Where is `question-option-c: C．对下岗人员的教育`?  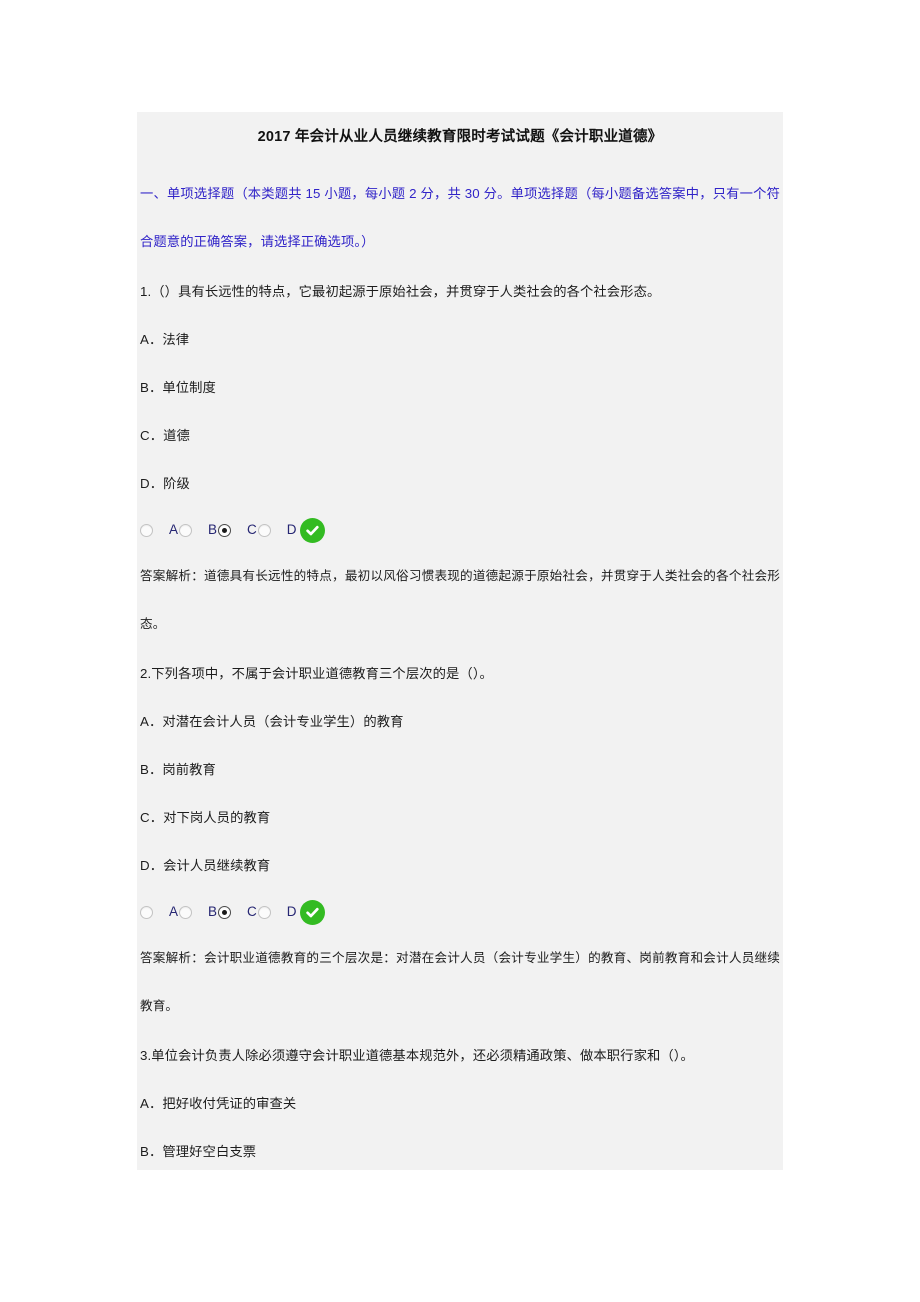
question-option-c: C．对下岗人员的教育 is located at coordinates (460, 818).